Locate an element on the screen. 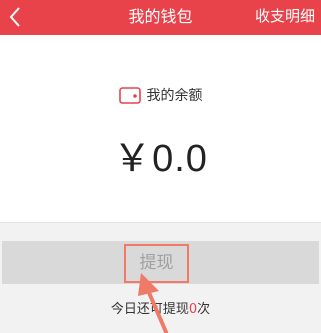 This screenshot has width=321, height=333. balance-amount: ￥0.0 is located at coordinates (160, 159).